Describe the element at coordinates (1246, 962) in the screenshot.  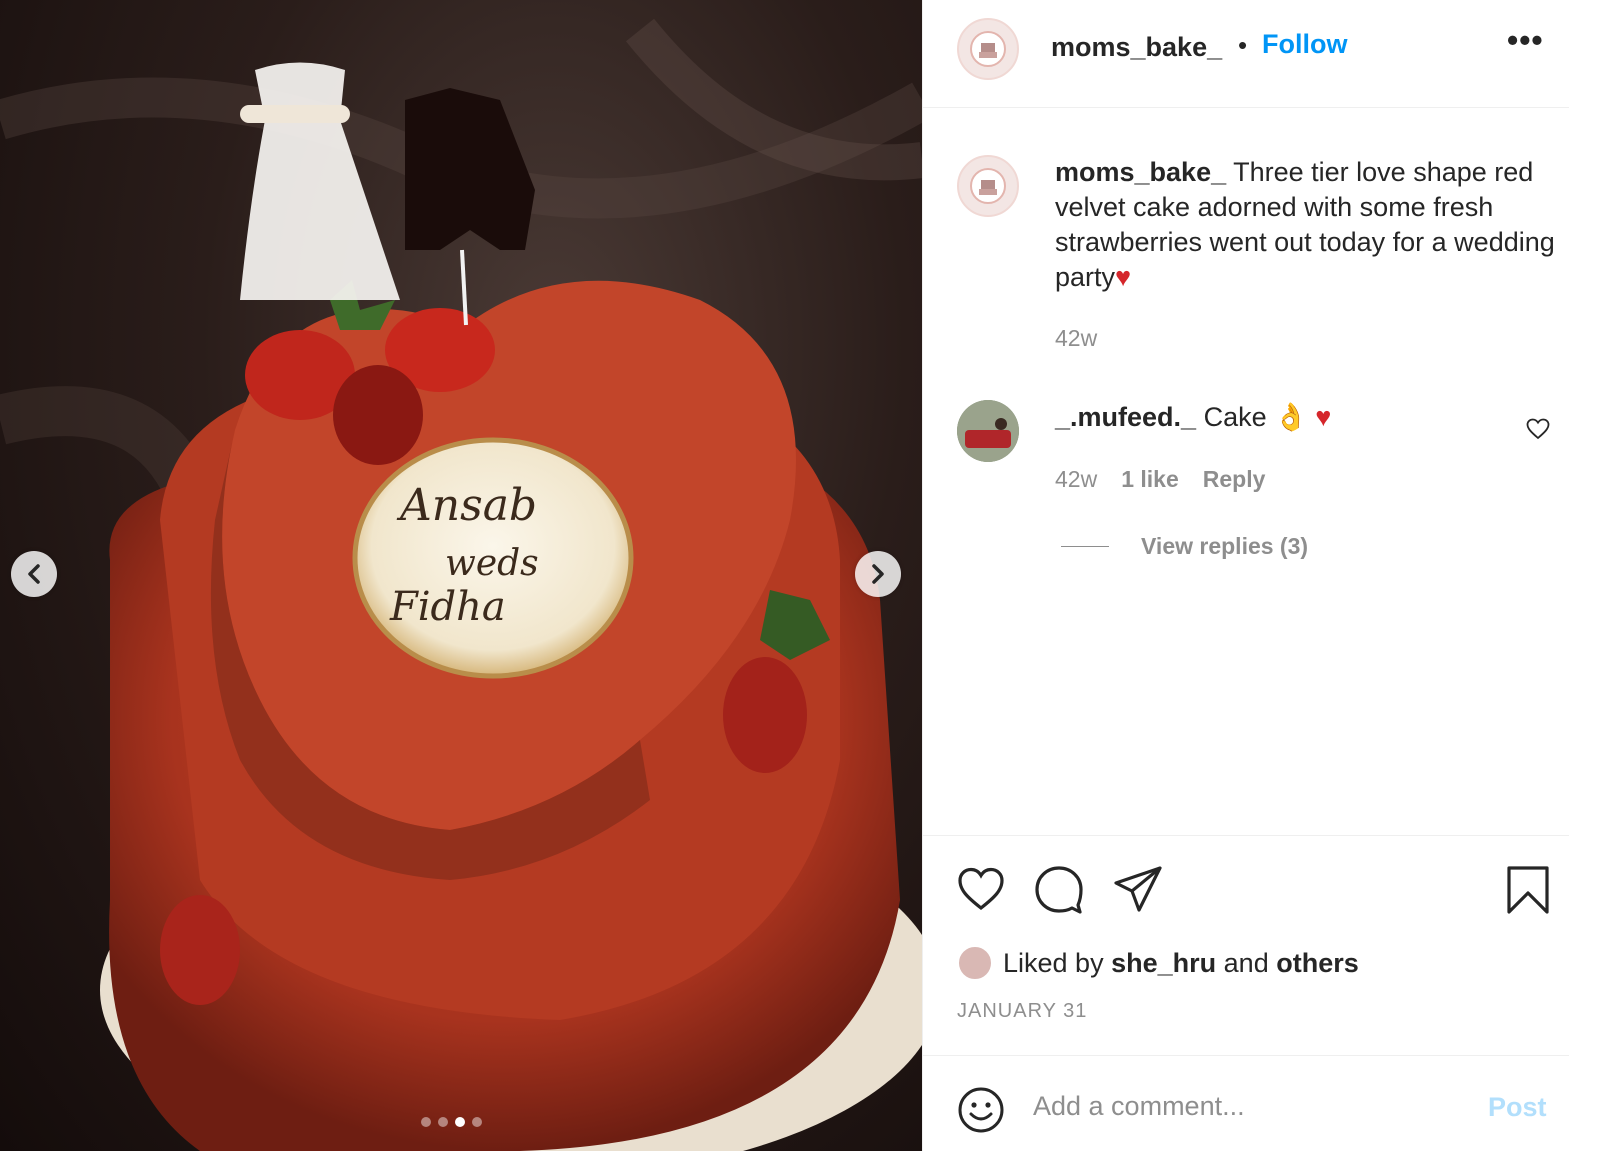
I see `liked-by-joiner: and` at that location.